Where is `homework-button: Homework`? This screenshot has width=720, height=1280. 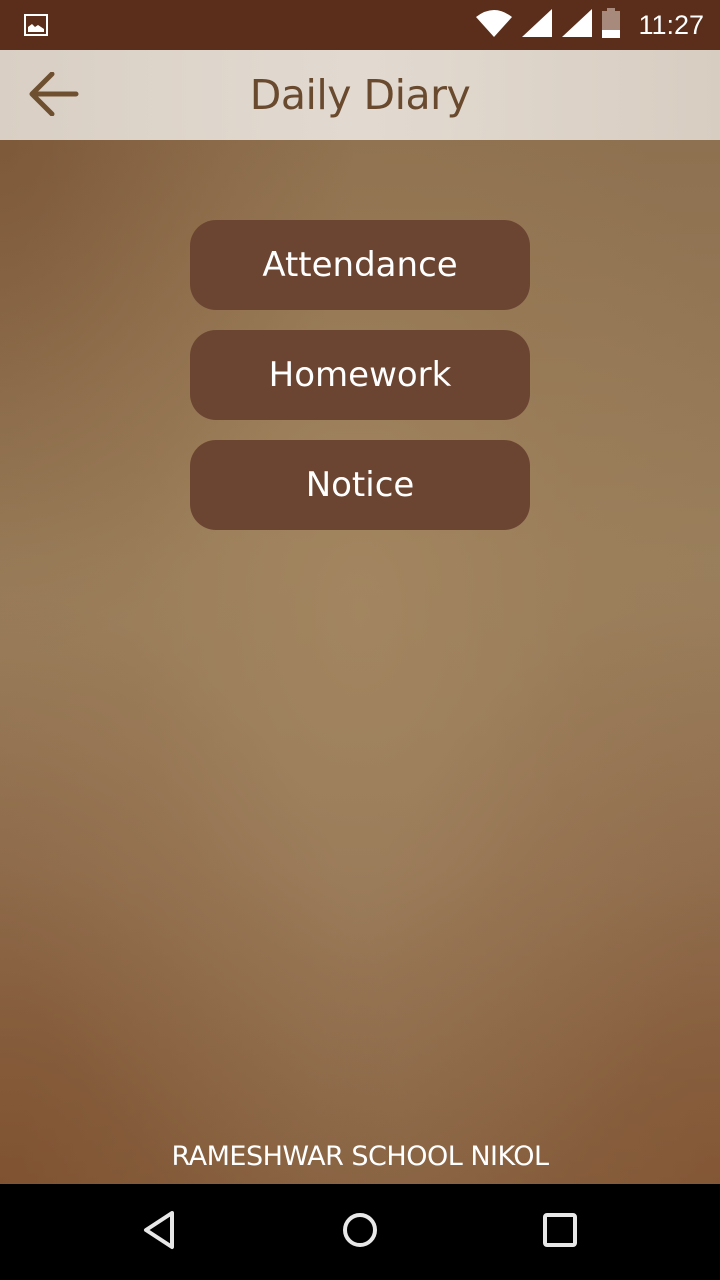
homework-button: Homework is located at coordinates (360, 375).